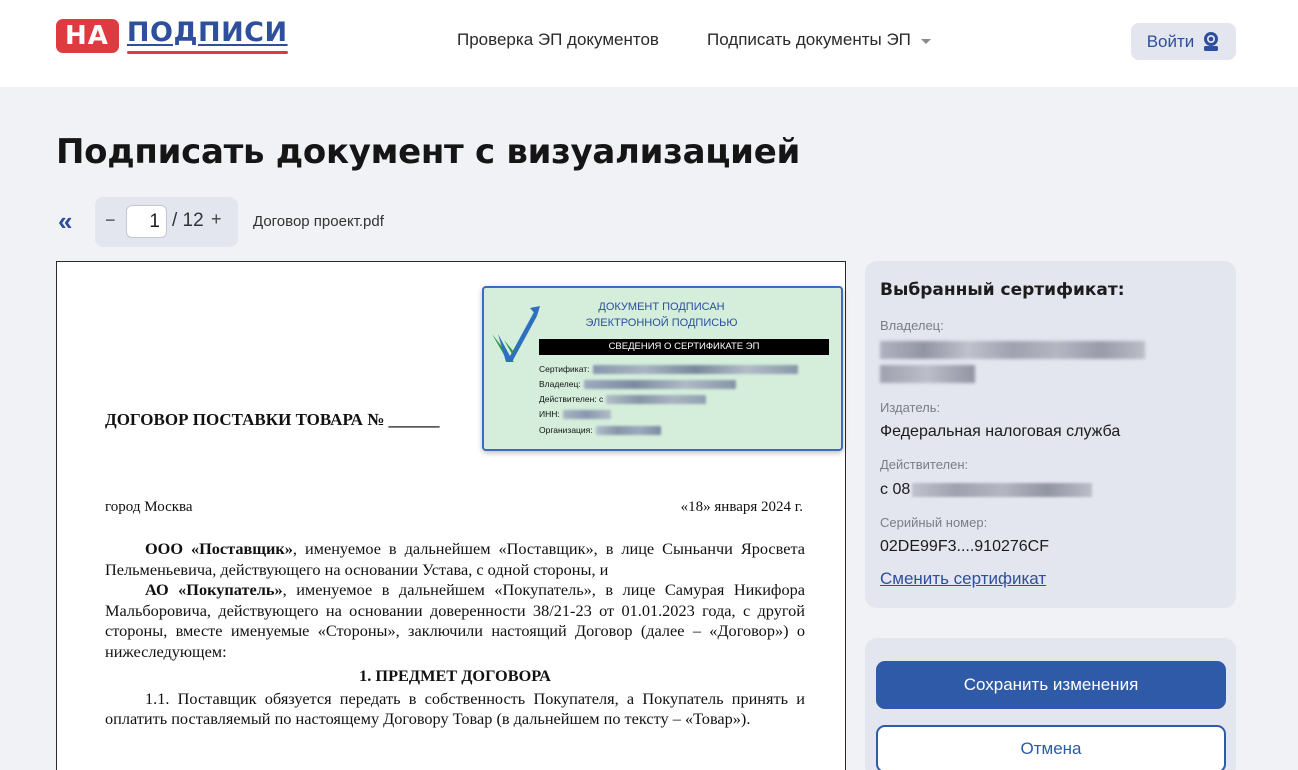 The height and width of the screenshot is (770, 1298). I want to click on stamp-row-organization: Организация:, so click(600, 430).